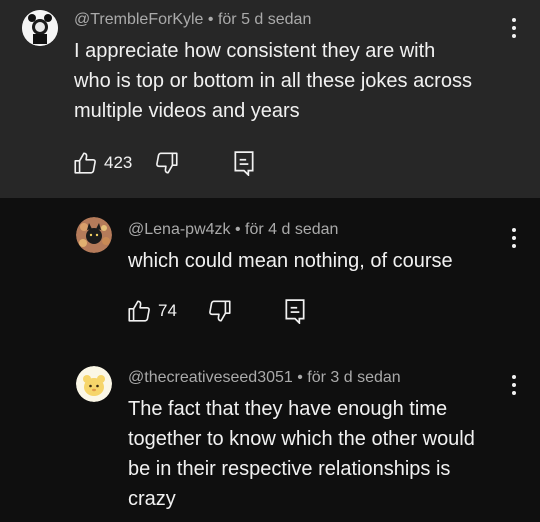  Describe the element at coordinates (152, 499) in the screenshot. I see `comment-text-line: crazy` at that location.